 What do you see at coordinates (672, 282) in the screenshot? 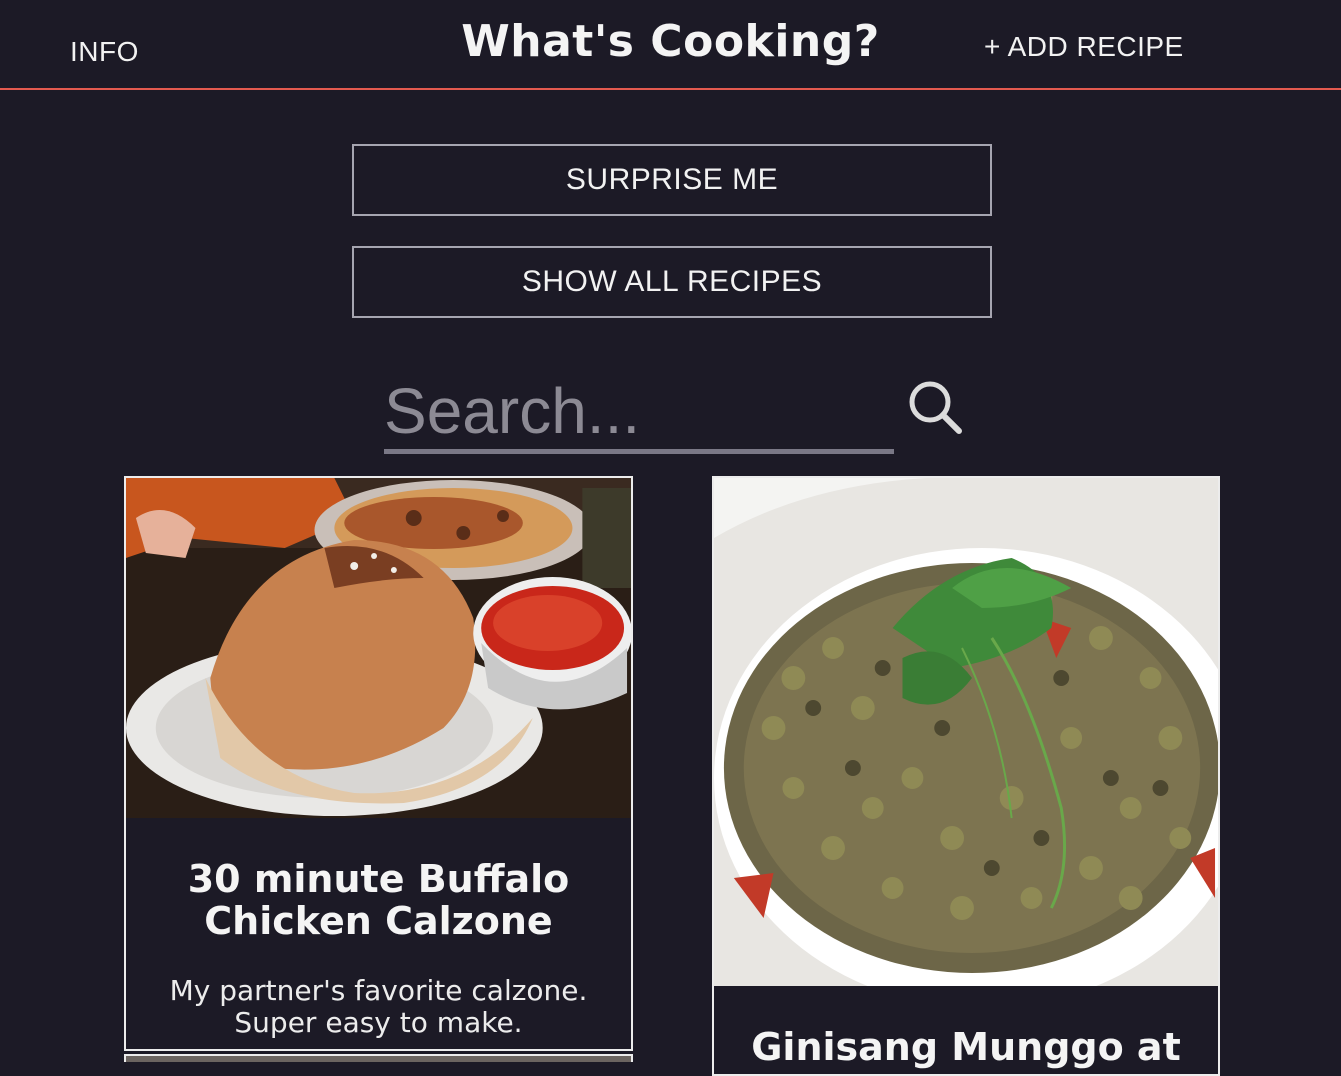
I see `show-all-recipes-button: SHOW ALL RECIPES` at bounding box center [672, 282].